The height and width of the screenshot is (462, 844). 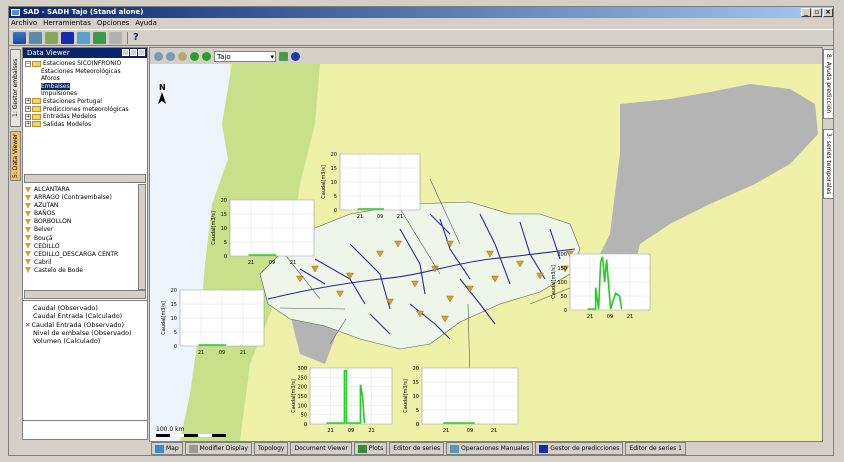 What do you see at coordinates (67, 37) in the screenshot?
I see `bars-icon` at bounding box center [67, 37].